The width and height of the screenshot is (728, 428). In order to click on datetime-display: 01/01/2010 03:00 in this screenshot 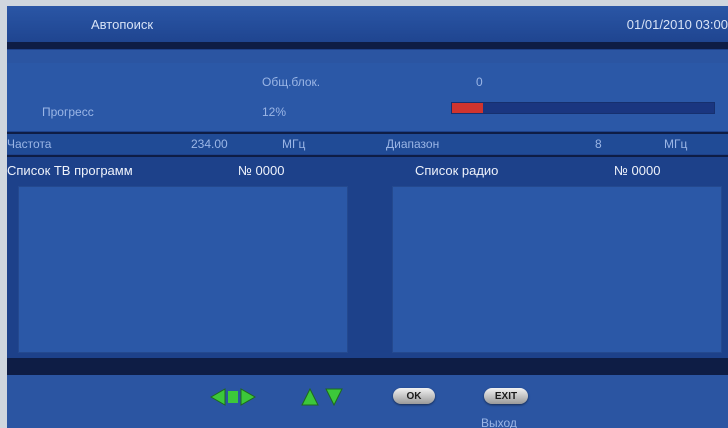, I will do `click(677, 24)`.